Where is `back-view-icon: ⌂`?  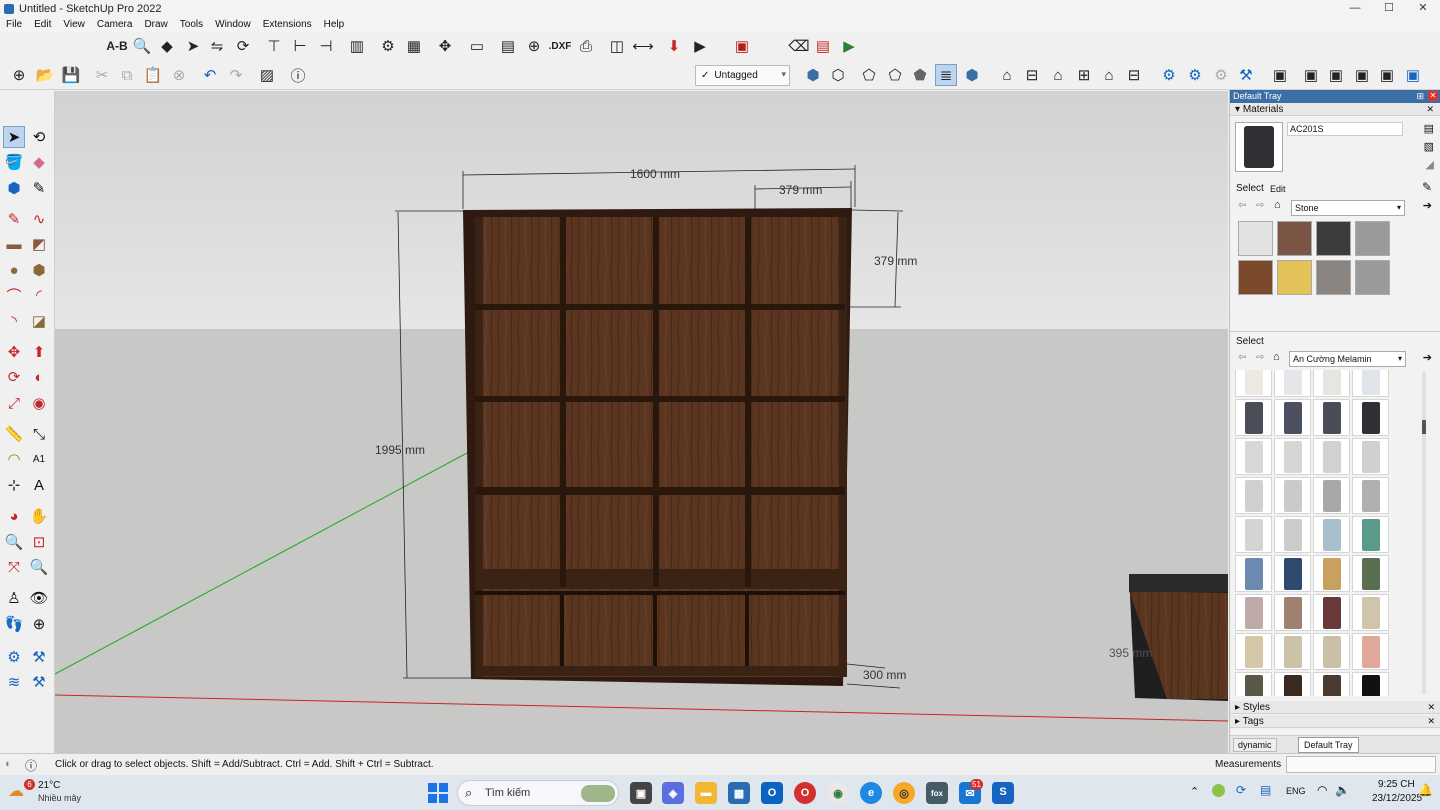 back-view-icon: ⌂ is located at coordinates (1109, 75).